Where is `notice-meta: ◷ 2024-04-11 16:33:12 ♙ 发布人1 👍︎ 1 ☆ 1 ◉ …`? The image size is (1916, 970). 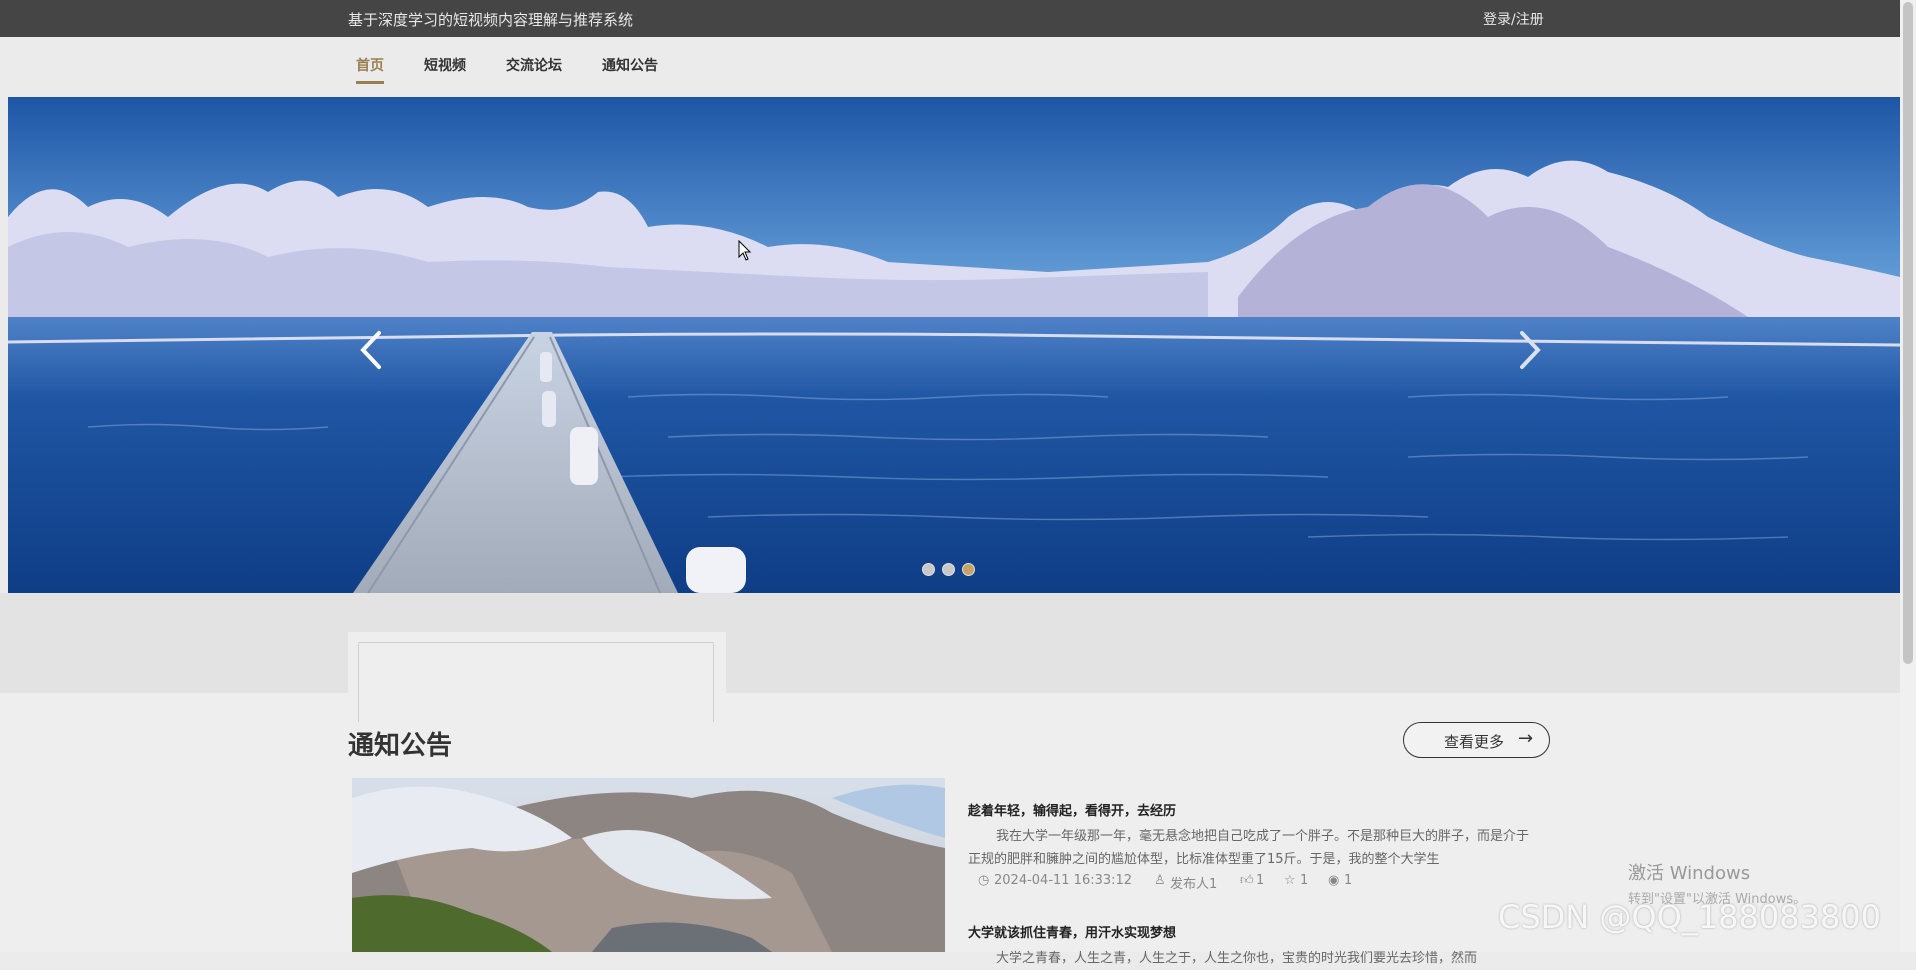
notice-meta: ◷ 2024-04-11 16:33:12 ♙ 发布人1 👍︎ 1 ☆ 1 ◉ … is located at coordinates (1250, 882).